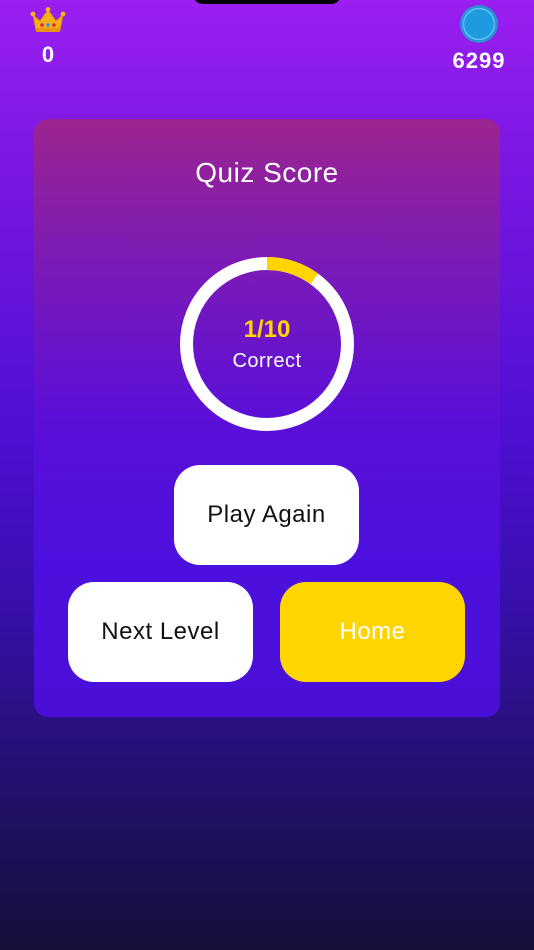  I want to click on play-again-button: Play Again, so click(266, 515).